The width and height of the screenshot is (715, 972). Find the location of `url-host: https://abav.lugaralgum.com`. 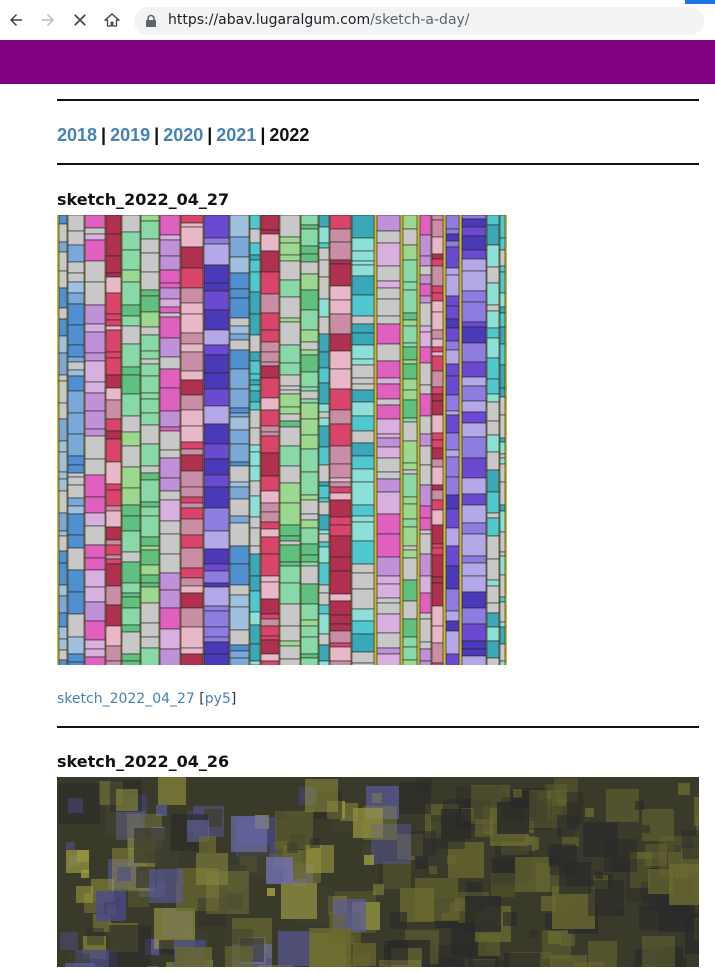

url-host: https://abav.lugaralgum.com is located at coordinates (269, 20).